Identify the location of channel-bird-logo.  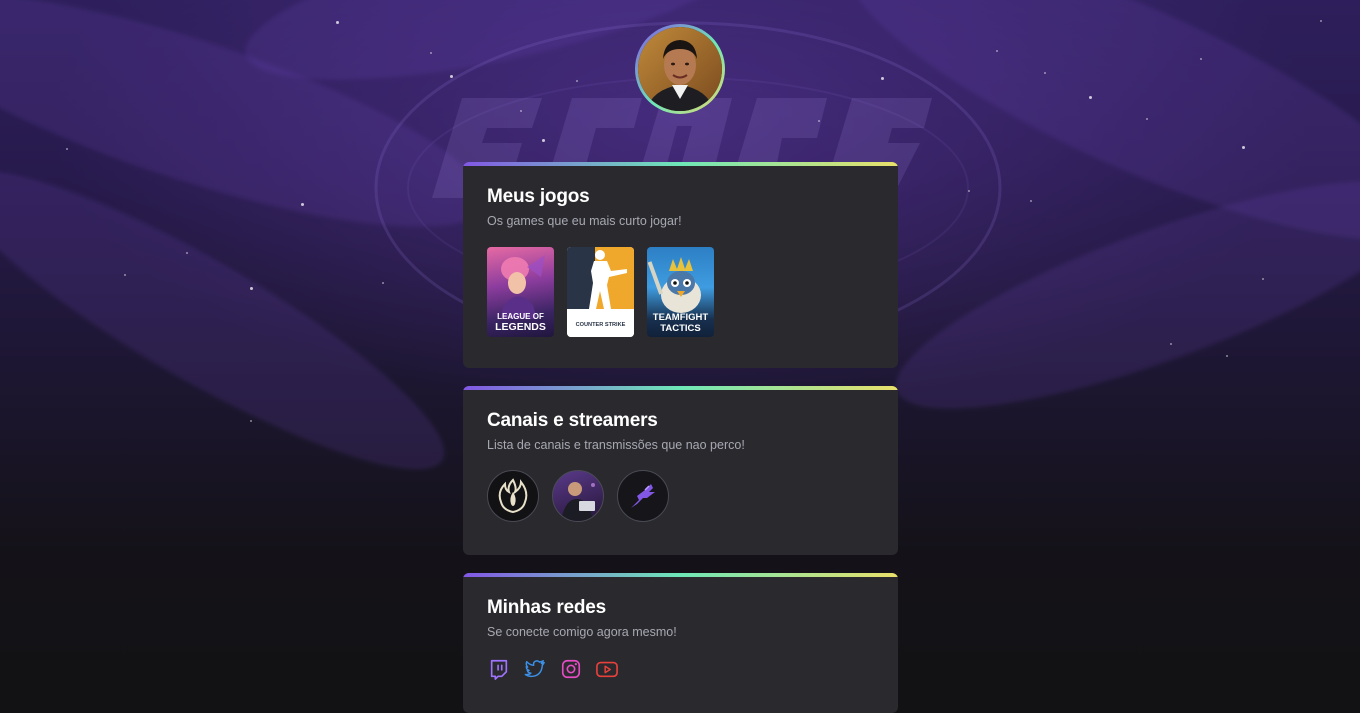
(643, 496).